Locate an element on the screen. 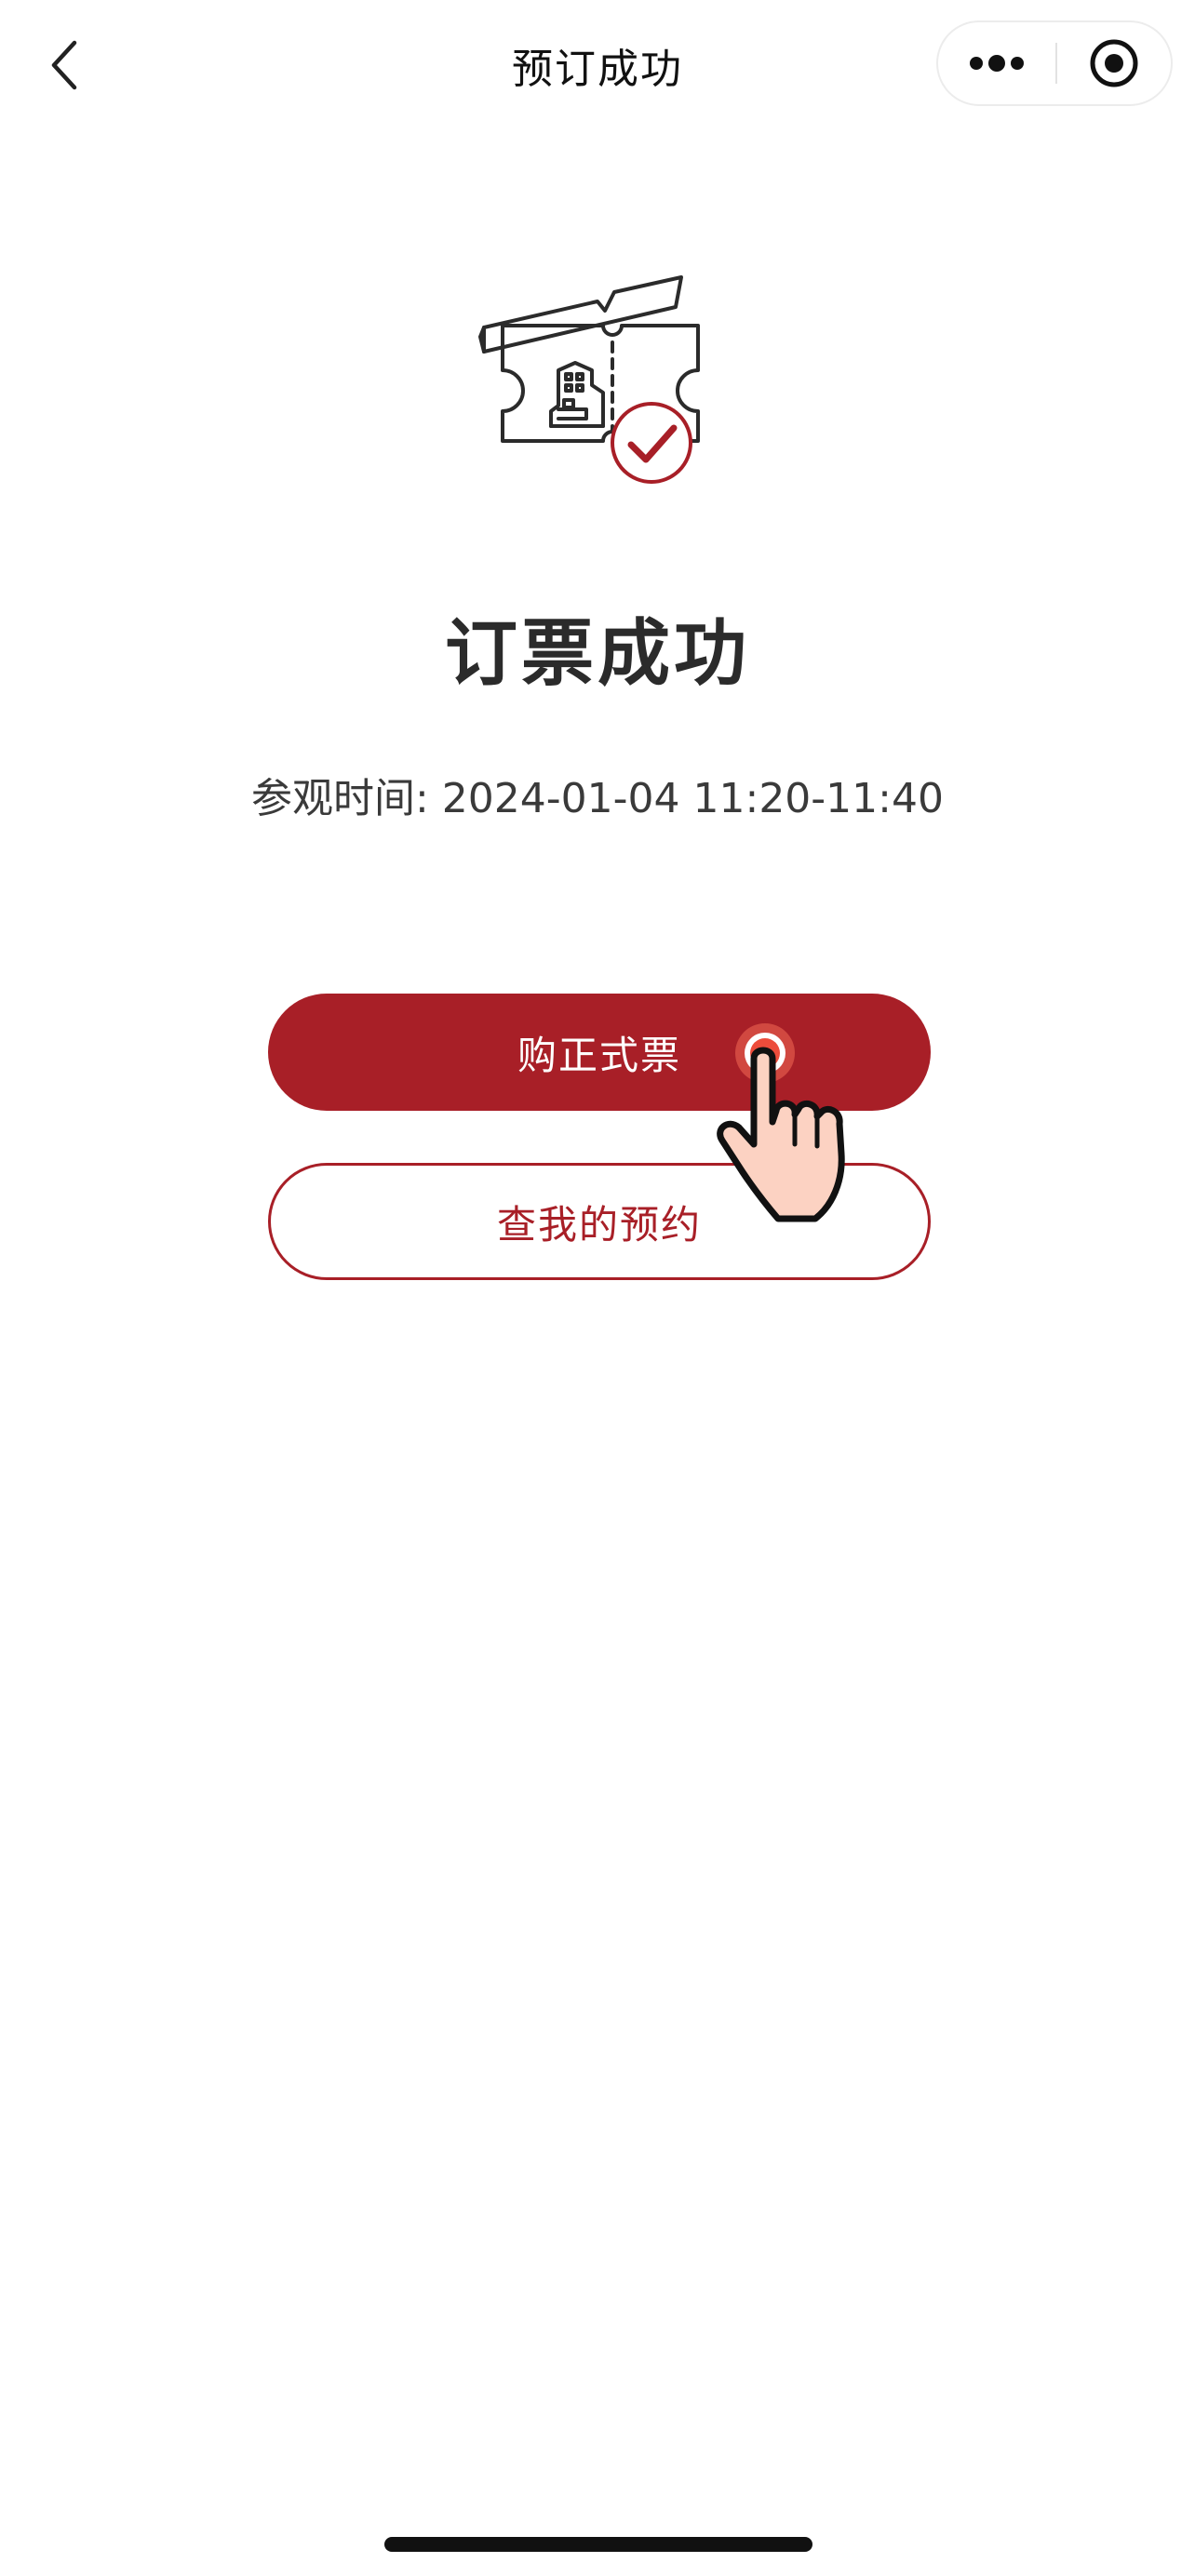 This screenshot has width=1195, height=2576. more-dots-icon is located at coordinates (997, 63).